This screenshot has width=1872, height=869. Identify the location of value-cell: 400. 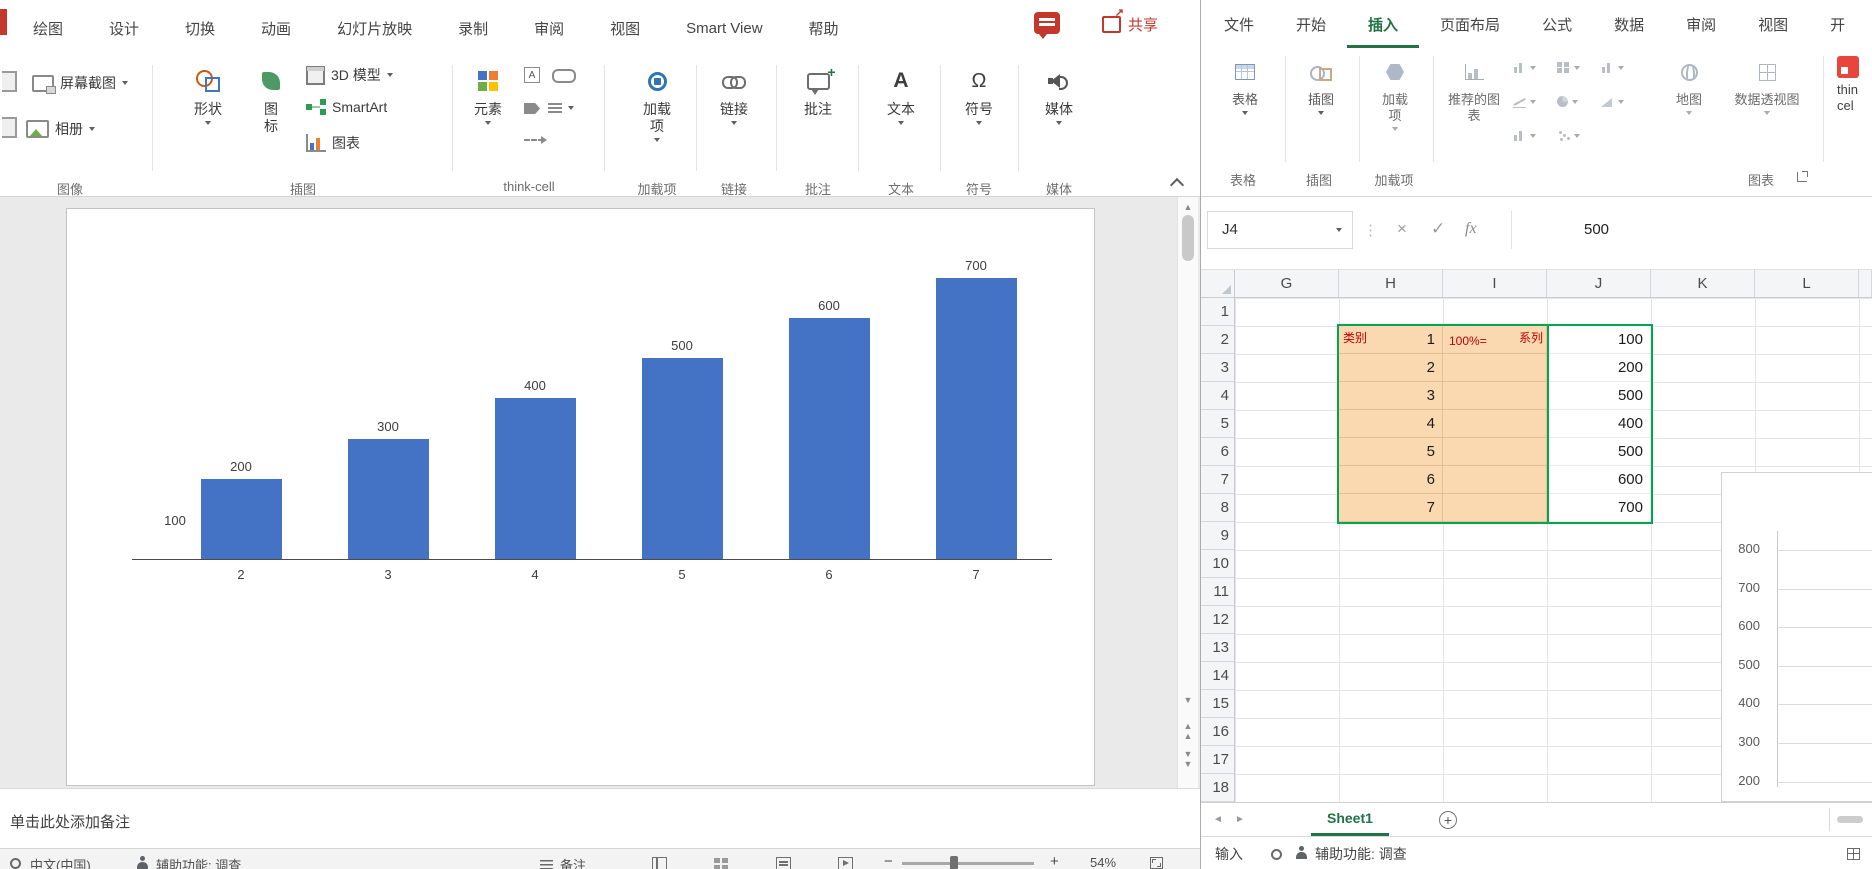
(1599, 424).